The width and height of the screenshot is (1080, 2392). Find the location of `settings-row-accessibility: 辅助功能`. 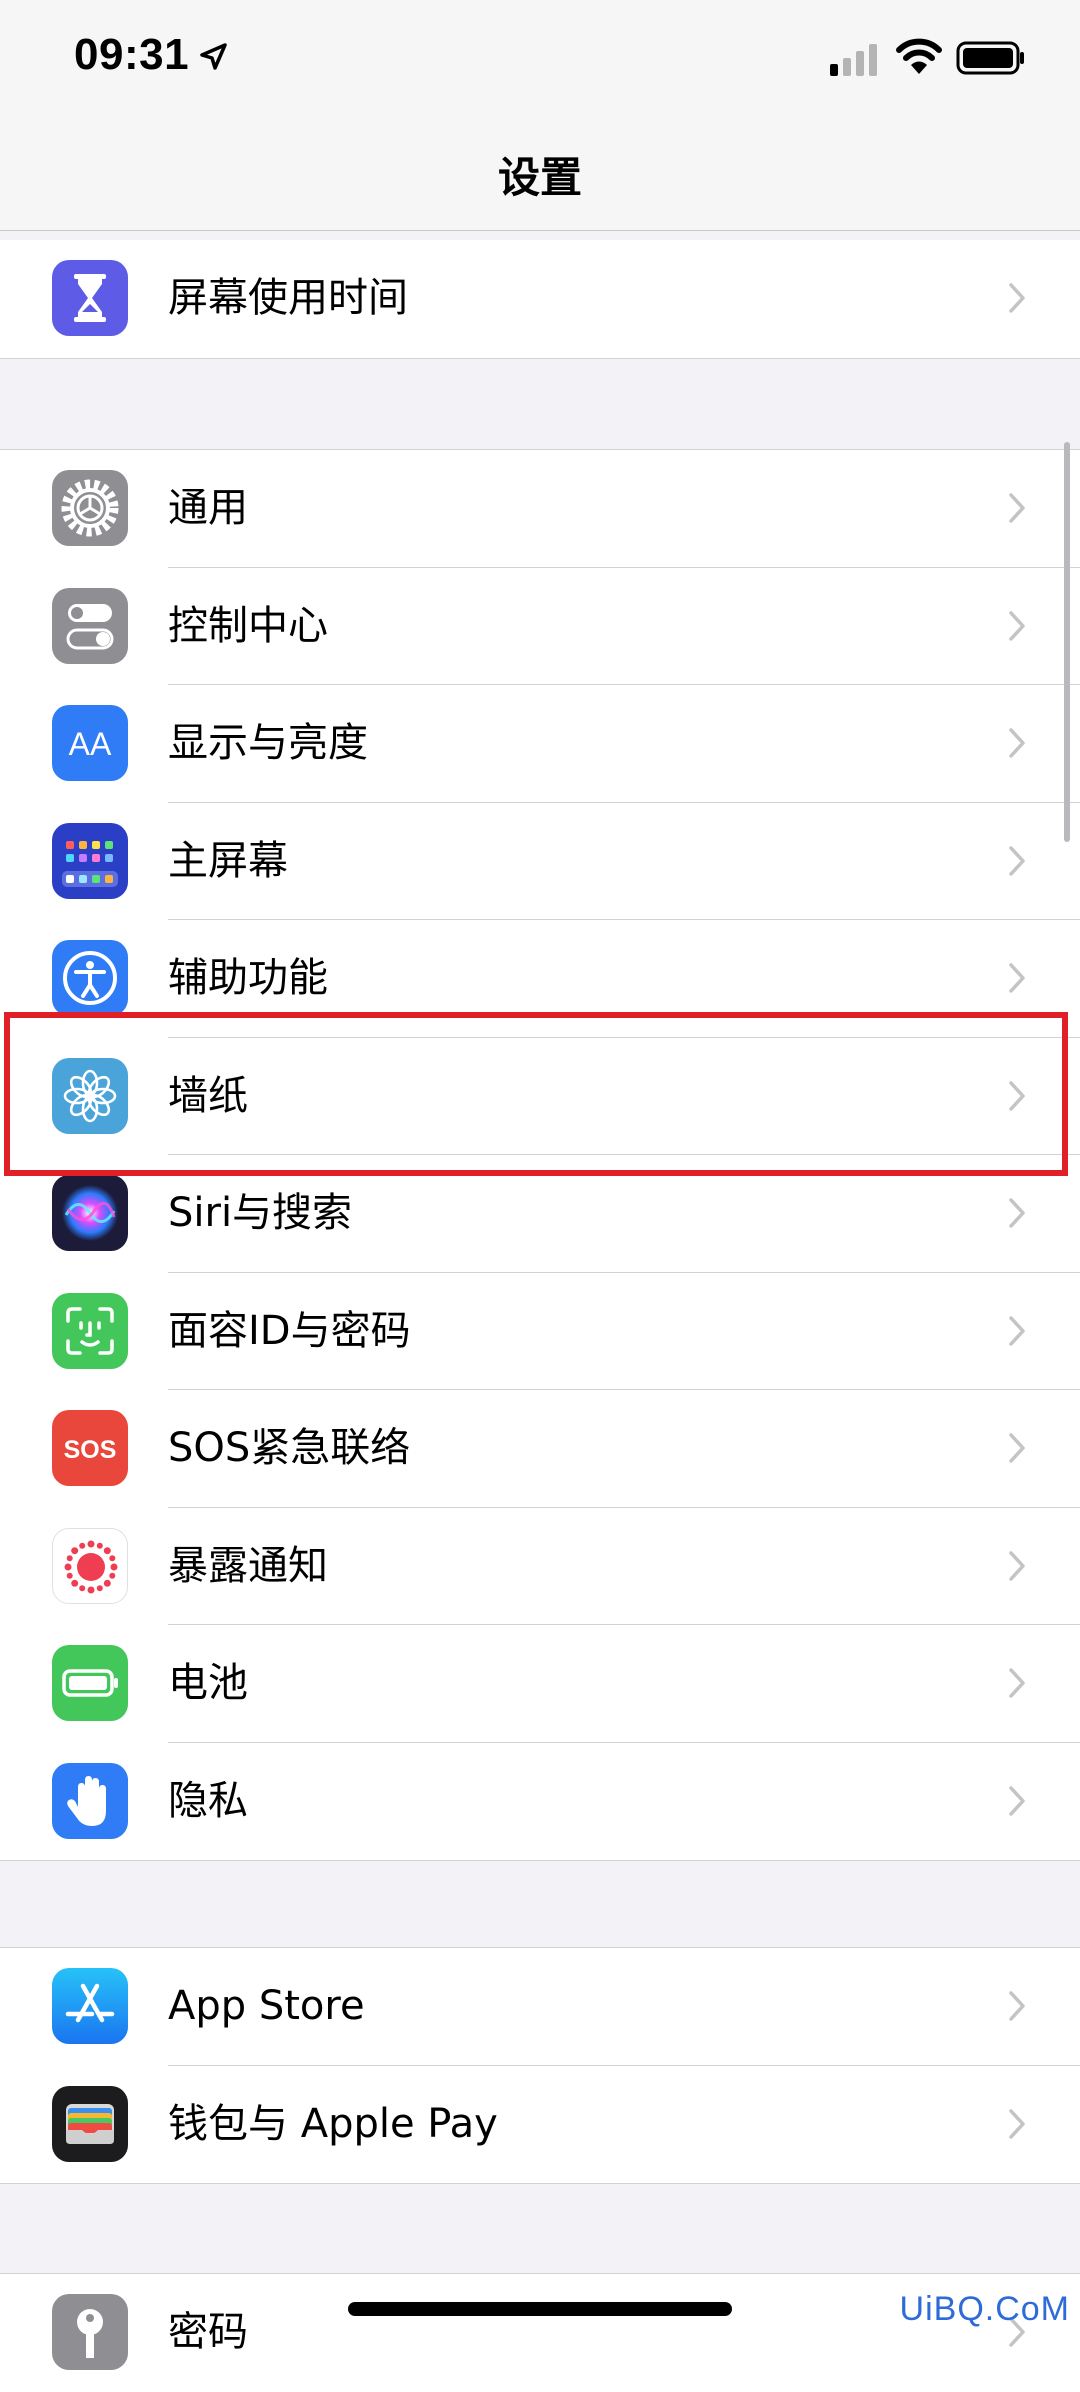

settings-row-accessibility: 辅助功能 is located at coordinates (540, 979).